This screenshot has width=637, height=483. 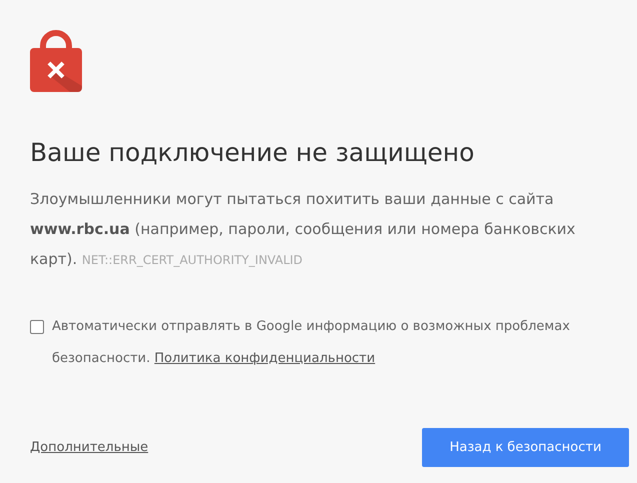 I want to click on privacy-policy-link: Политика конфиденциальности, so click(x=265, y=358).